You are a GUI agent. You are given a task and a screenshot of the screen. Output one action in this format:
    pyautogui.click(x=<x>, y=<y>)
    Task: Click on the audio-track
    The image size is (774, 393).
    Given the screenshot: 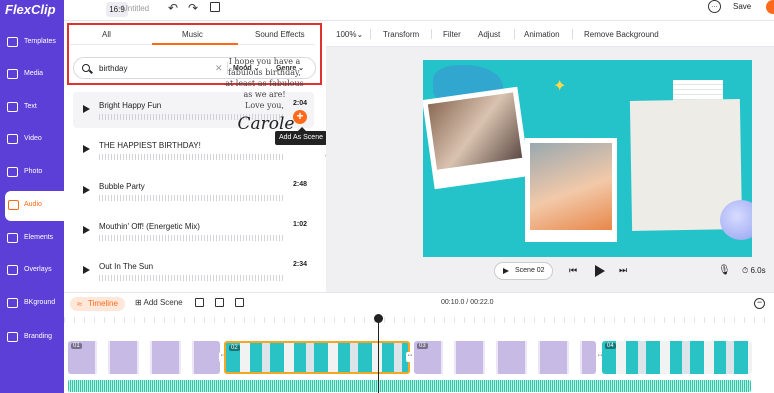 What is the action you would take?
    pyautogui.click(x=409, y=386)
    